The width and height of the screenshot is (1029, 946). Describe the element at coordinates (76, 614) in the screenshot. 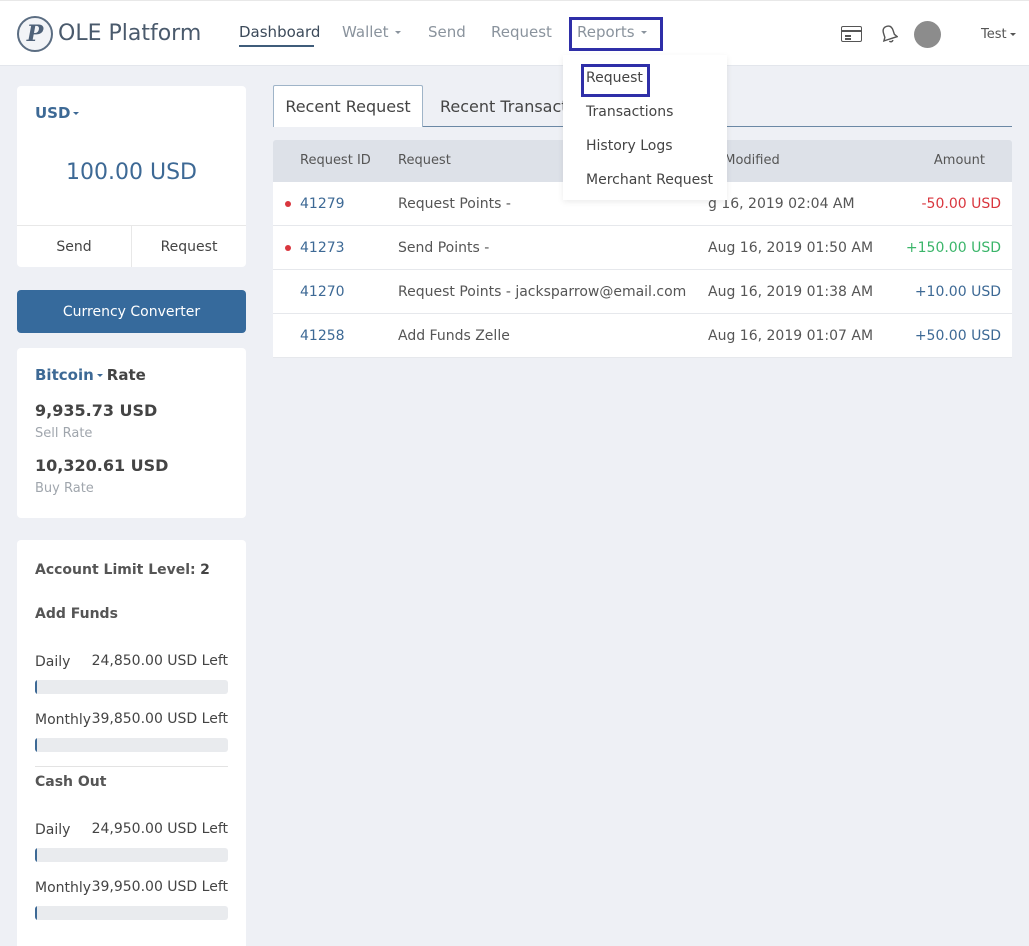

I see `add-funds-title: Add Funds` at that location.